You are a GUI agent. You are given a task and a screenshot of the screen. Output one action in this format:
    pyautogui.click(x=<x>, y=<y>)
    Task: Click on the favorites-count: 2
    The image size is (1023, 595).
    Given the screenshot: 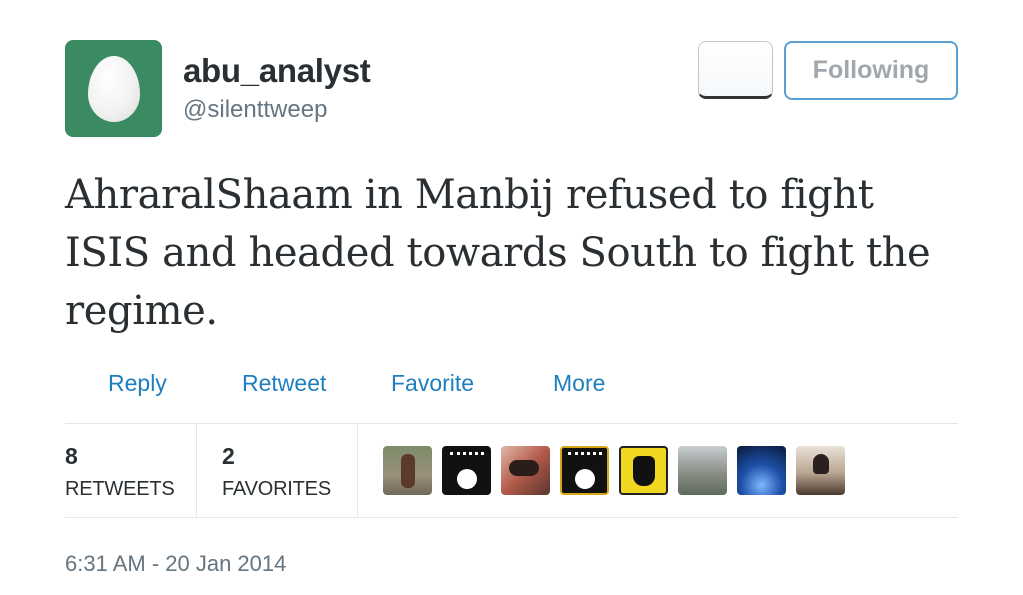 What is the action you would take?
    pyautogui.click(x=228, y=456)
    